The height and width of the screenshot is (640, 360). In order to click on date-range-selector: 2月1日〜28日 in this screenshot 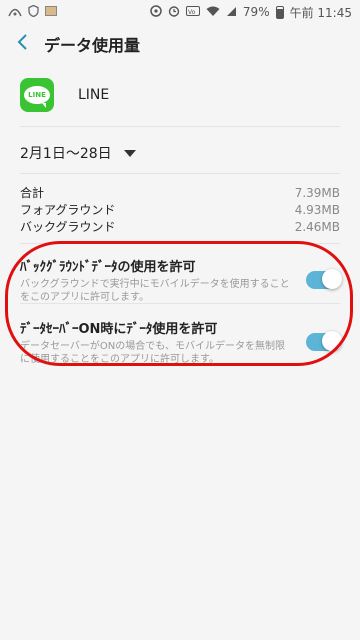, I will do `click(78, 153)`.